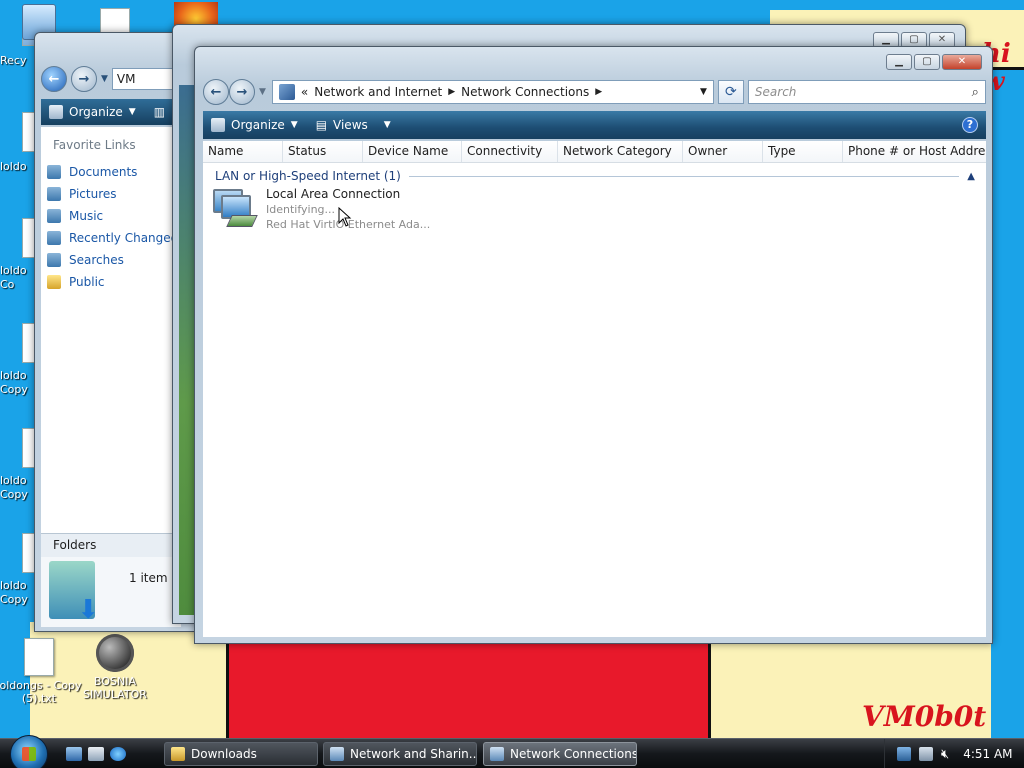 The height and width of the screenshot is (768, 1024). Describe the element at coordinates (103, 172) in the screenshot. I see `favorite-link-label: Documents` at that location.